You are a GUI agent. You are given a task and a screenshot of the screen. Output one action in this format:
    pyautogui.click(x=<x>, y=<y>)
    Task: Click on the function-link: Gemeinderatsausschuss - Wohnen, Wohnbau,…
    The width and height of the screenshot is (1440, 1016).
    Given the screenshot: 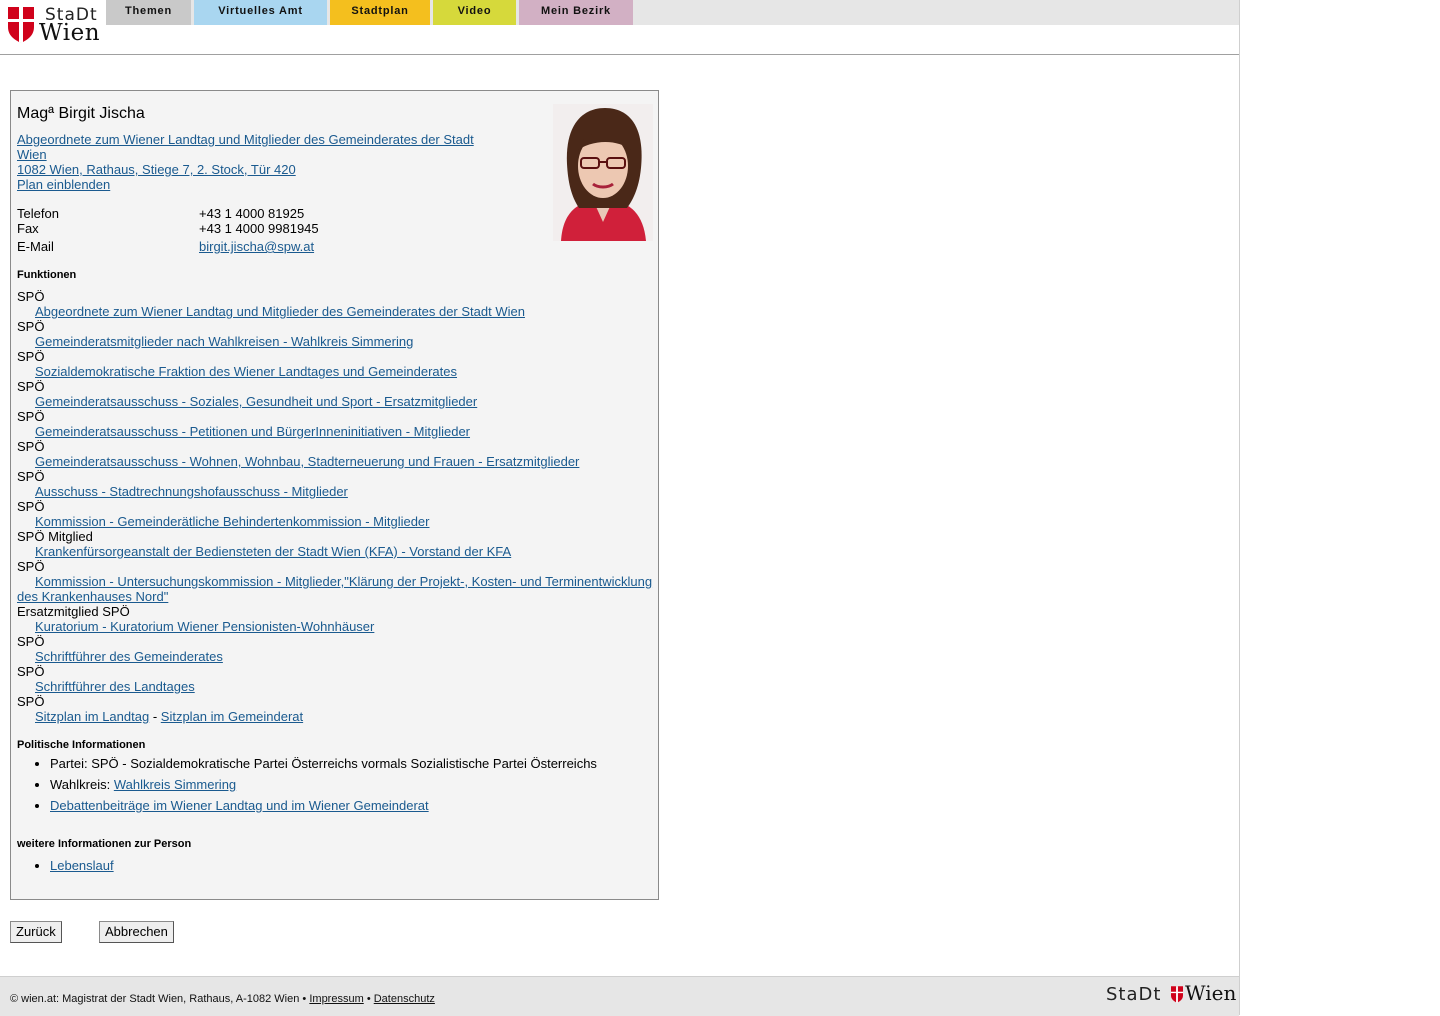 What is the action you would take?
    pyautogui.click(x=307, y=461)
    